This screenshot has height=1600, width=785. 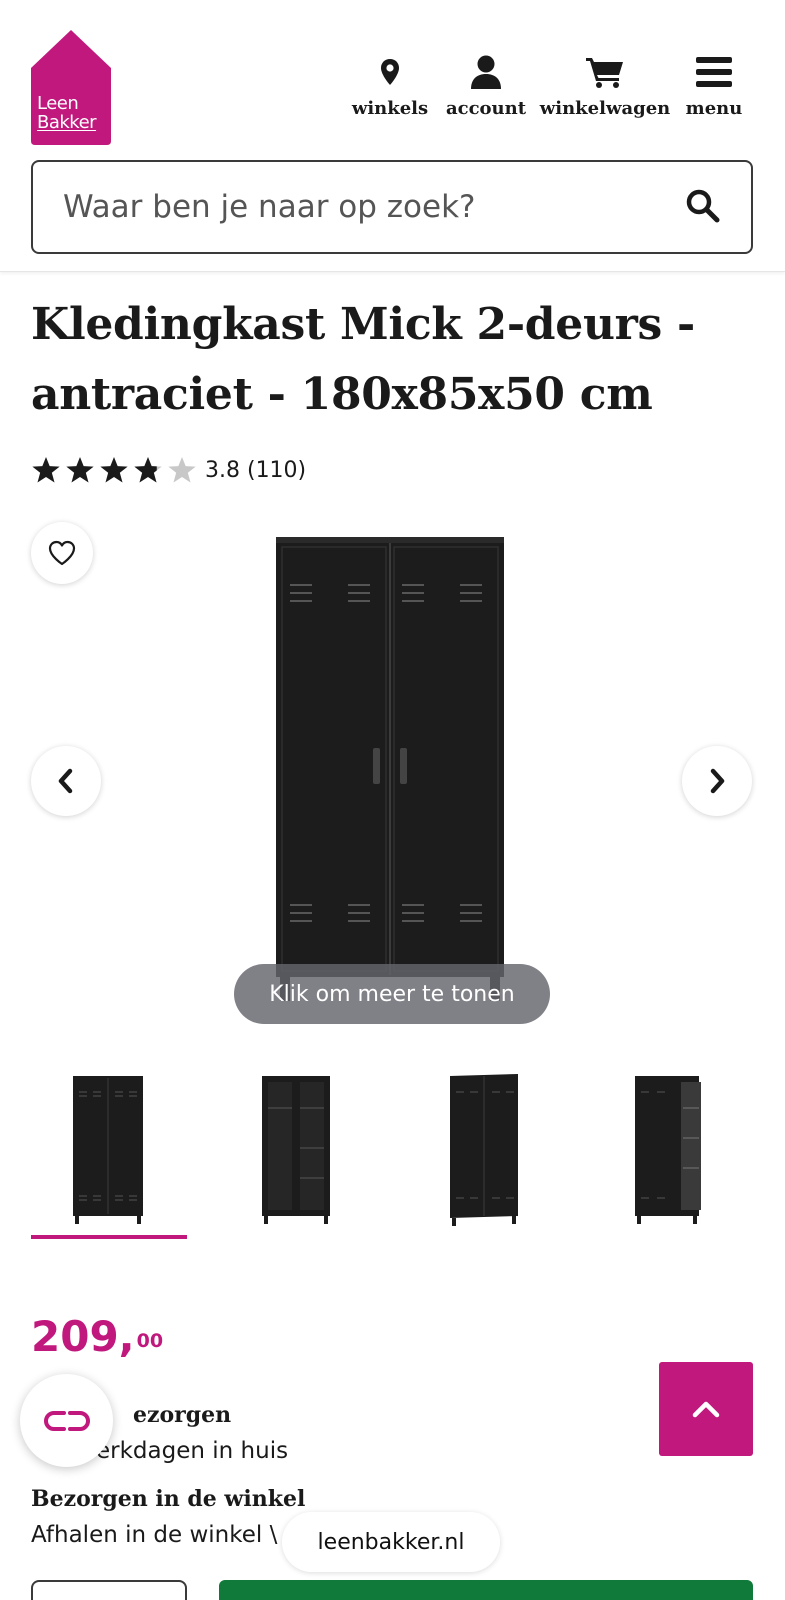 I want to click on add-to-cart-button, so click(x=486, y=1590).